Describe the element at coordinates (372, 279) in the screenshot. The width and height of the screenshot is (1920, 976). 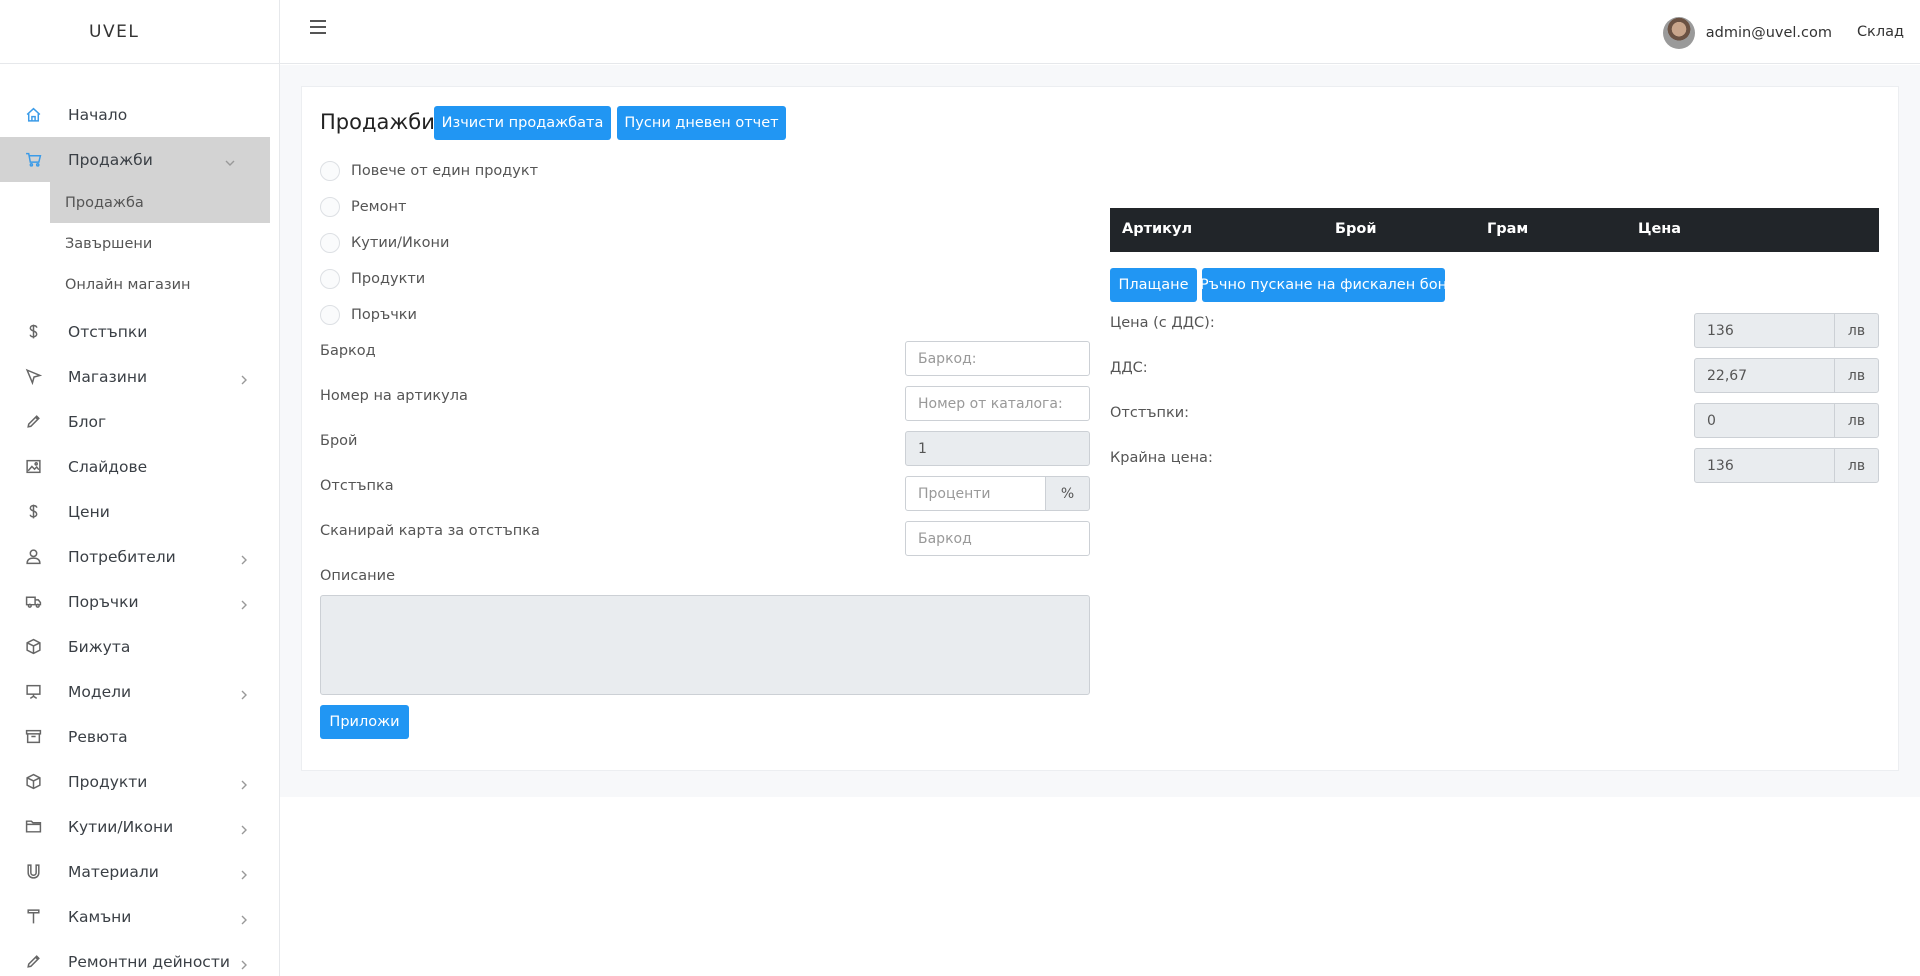
I see `option-products: Продукти` at that location.